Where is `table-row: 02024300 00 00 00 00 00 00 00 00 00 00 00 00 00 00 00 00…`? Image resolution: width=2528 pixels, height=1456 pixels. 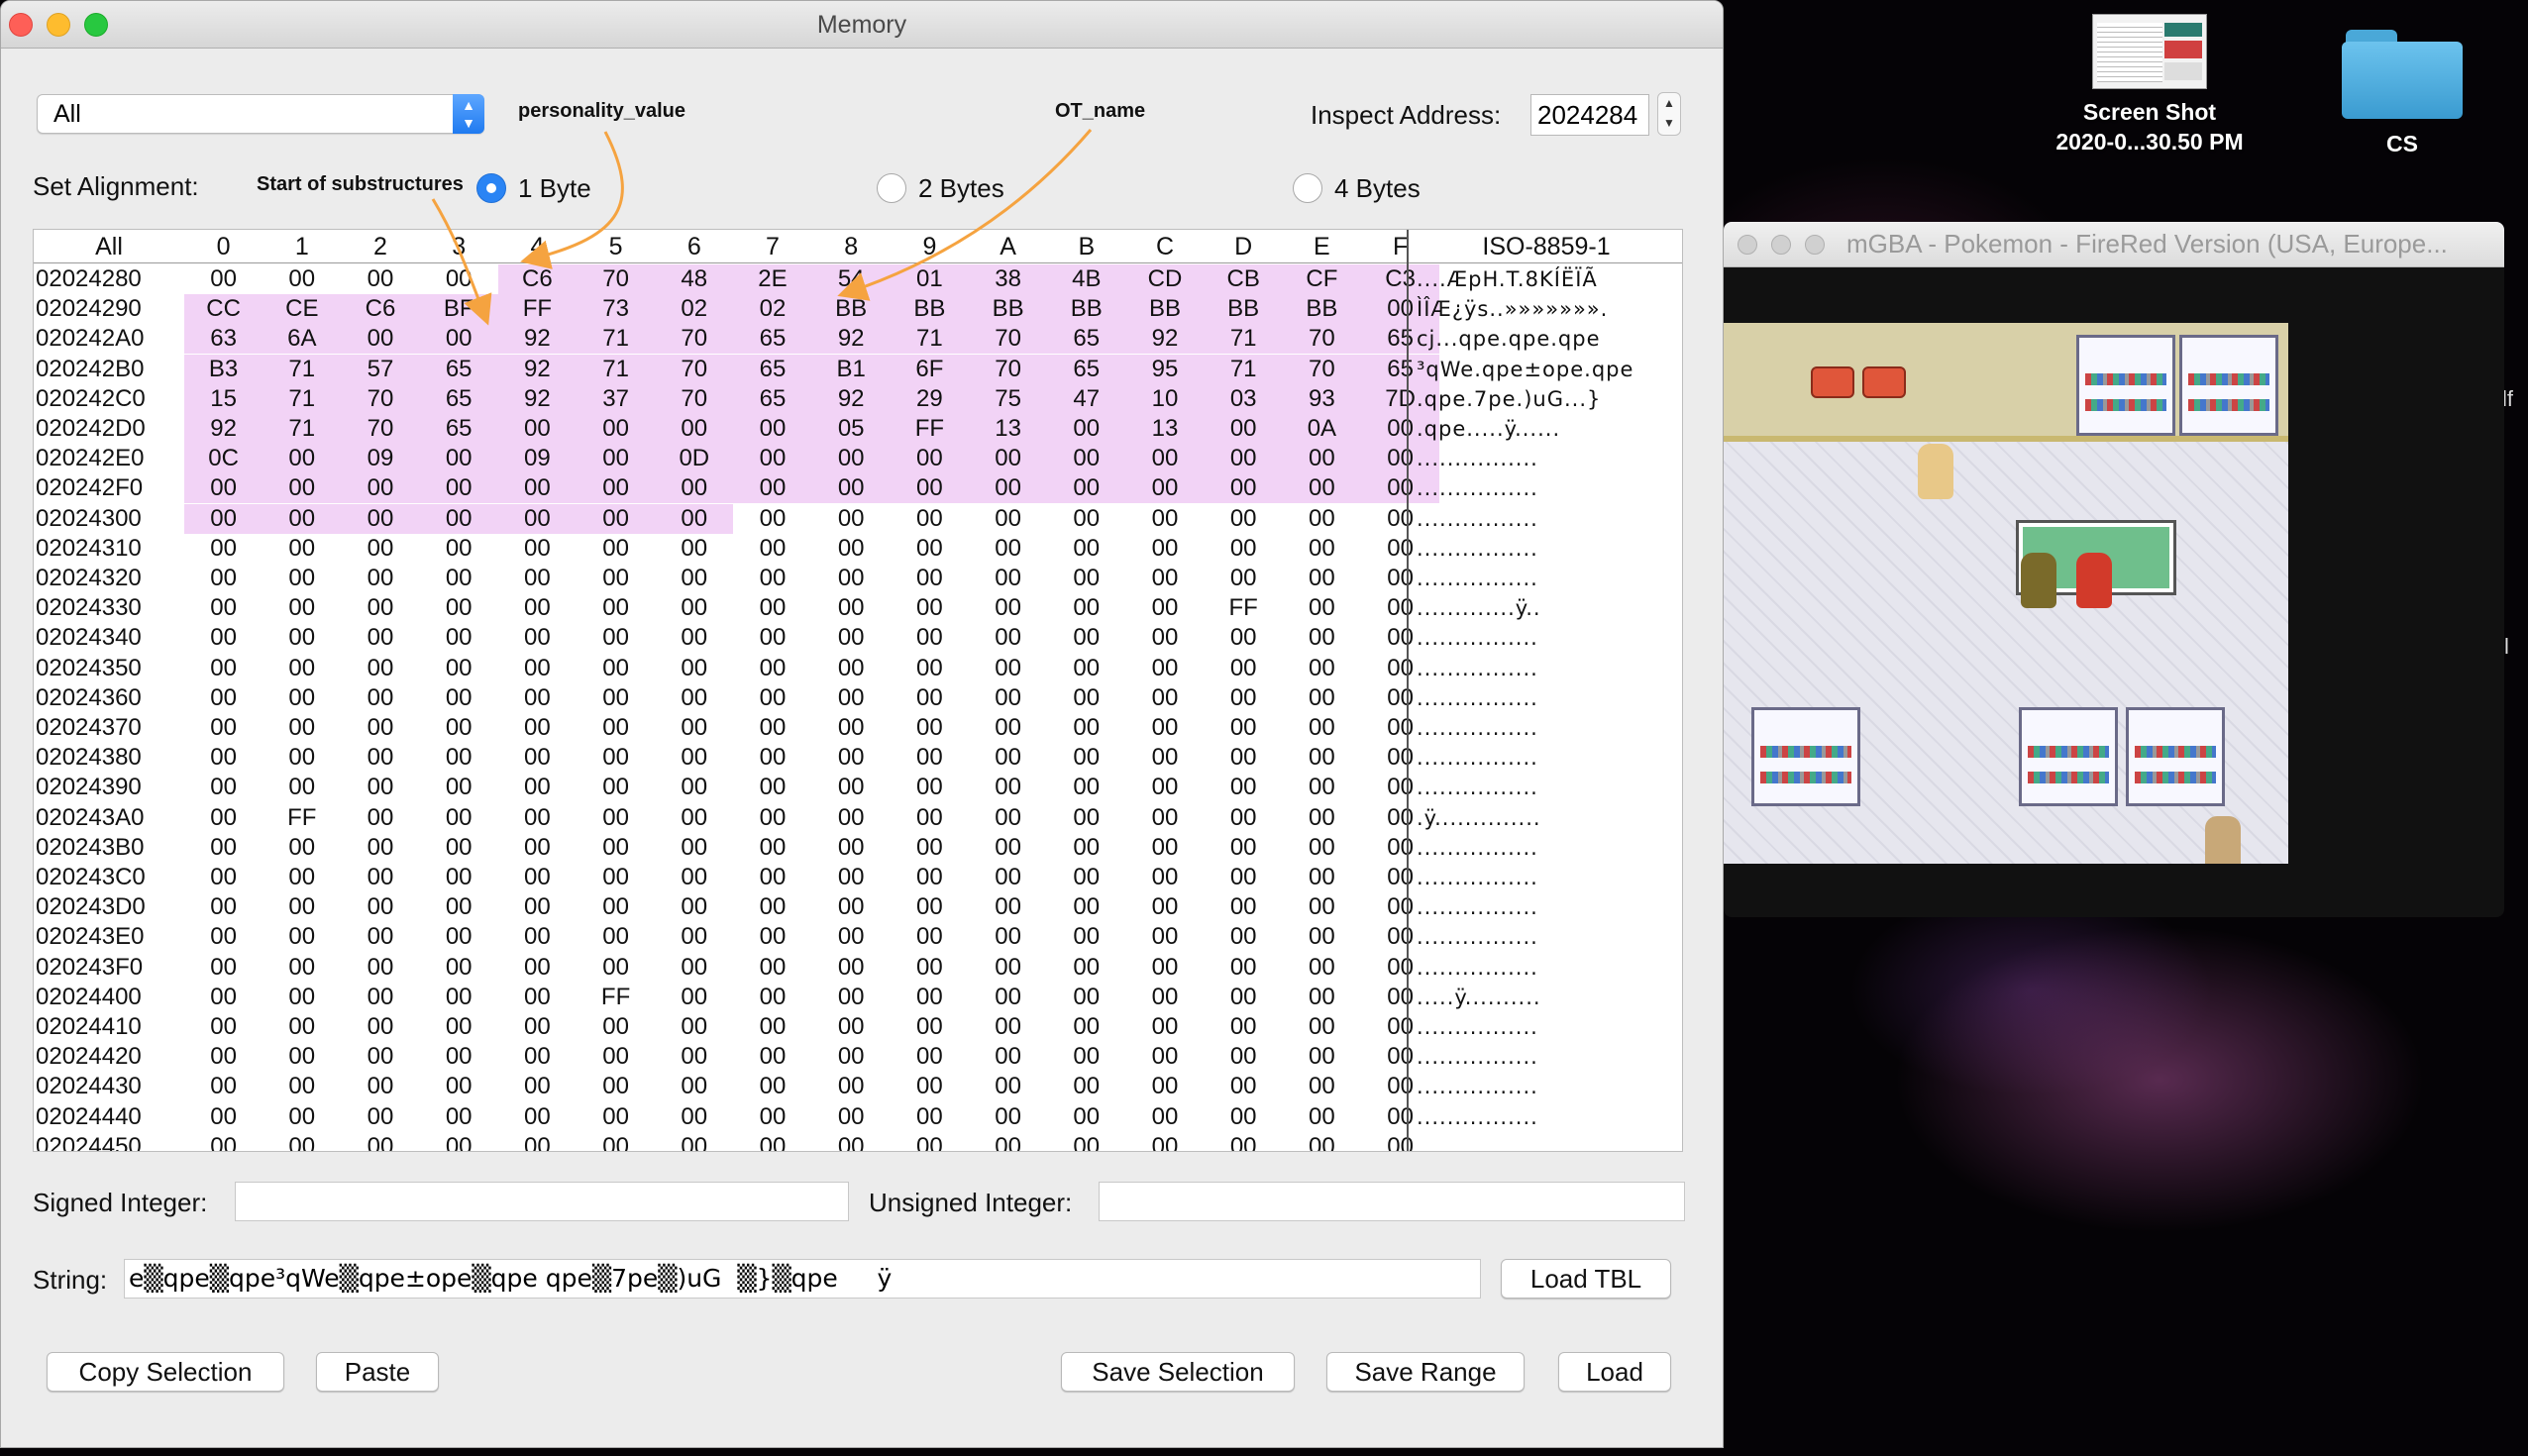 table-row: 02024300 00 00 00 00 00 00 00 00 00 00 00 00 00 00 00 00… is located at coordinates (858, 518).